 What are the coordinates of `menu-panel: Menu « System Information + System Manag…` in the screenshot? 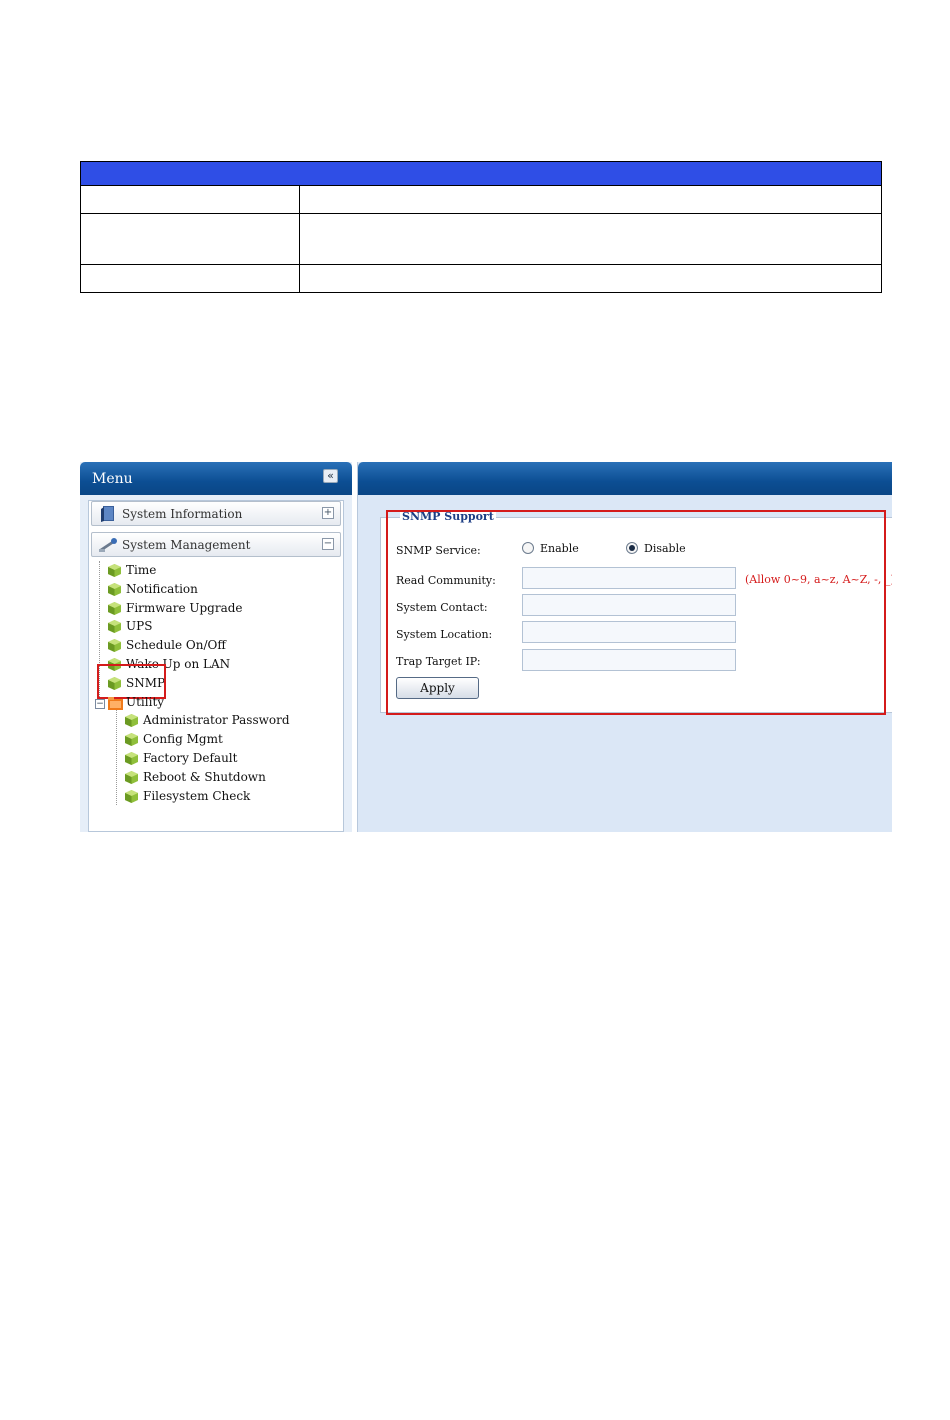 It's located at (216, 647).